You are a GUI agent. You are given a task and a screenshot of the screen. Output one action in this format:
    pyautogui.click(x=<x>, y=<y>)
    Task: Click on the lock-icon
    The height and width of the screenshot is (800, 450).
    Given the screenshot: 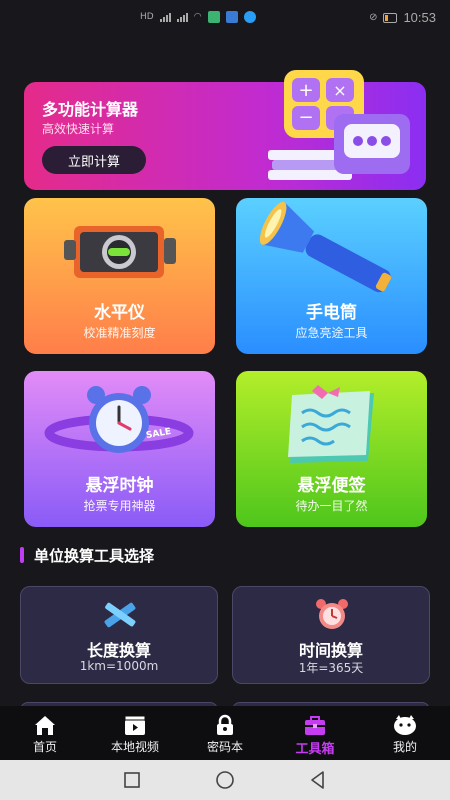 What is the action you would take?
    pyautogui.click(x=225, y=724)
    